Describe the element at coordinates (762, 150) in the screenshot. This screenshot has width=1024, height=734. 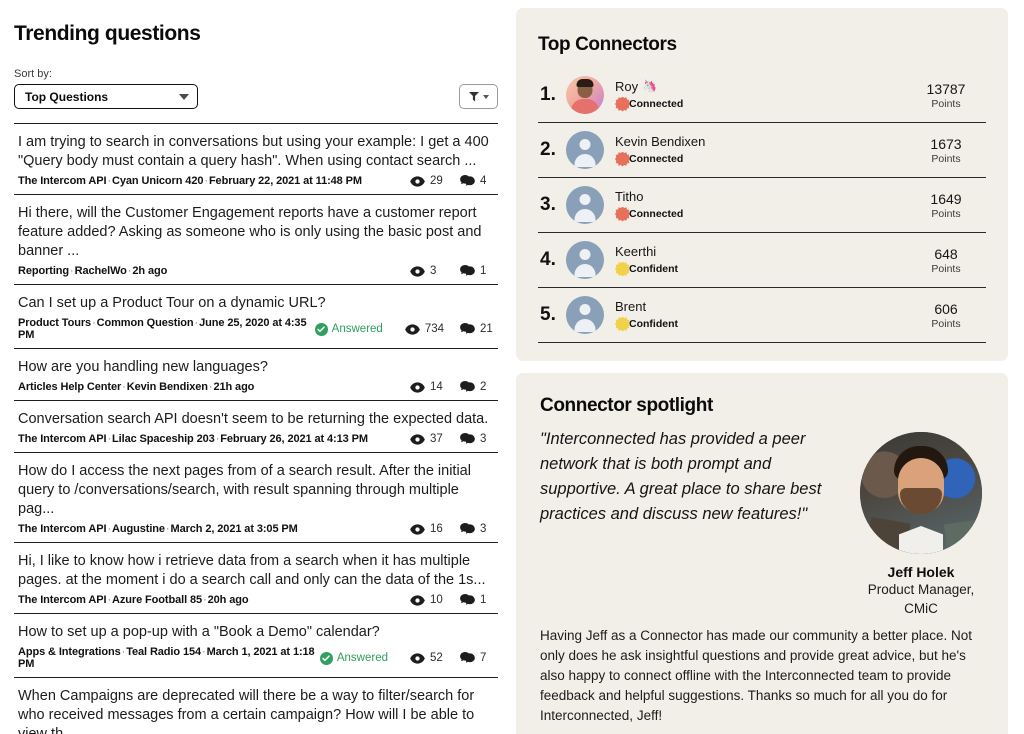
I see `connector-row: 2. Kevin Bendixen Connected 1673 Points` at that location.